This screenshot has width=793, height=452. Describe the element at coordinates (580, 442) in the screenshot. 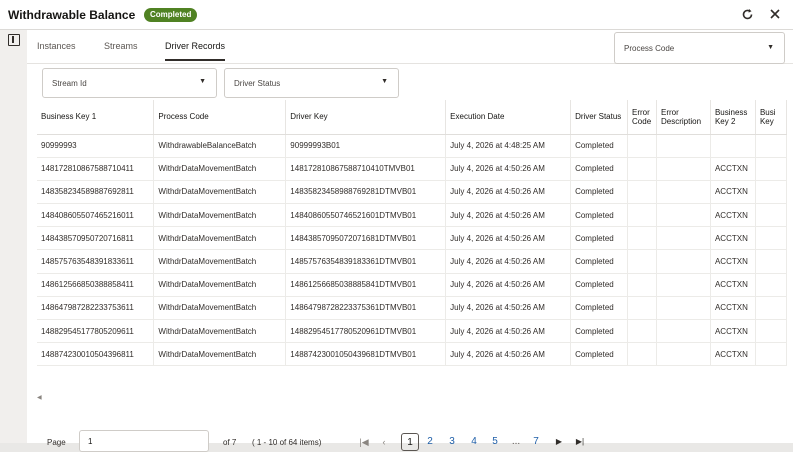

I see `last-page-icon: ▶|` at that location.